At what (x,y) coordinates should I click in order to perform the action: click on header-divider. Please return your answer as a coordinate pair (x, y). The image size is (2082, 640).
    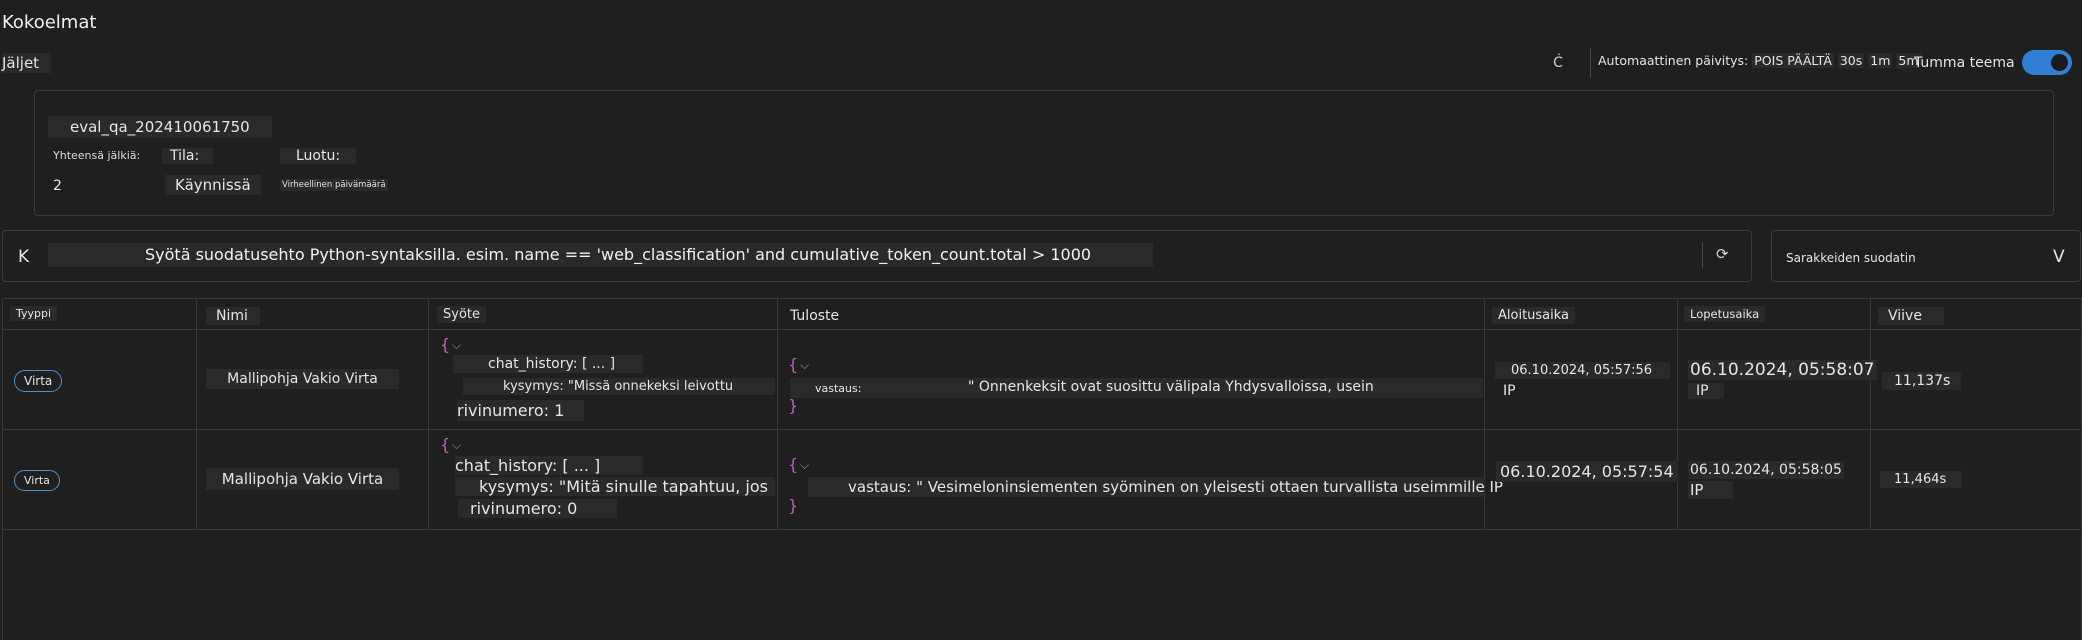
    Looking at the image, I should click on (1042, 329).